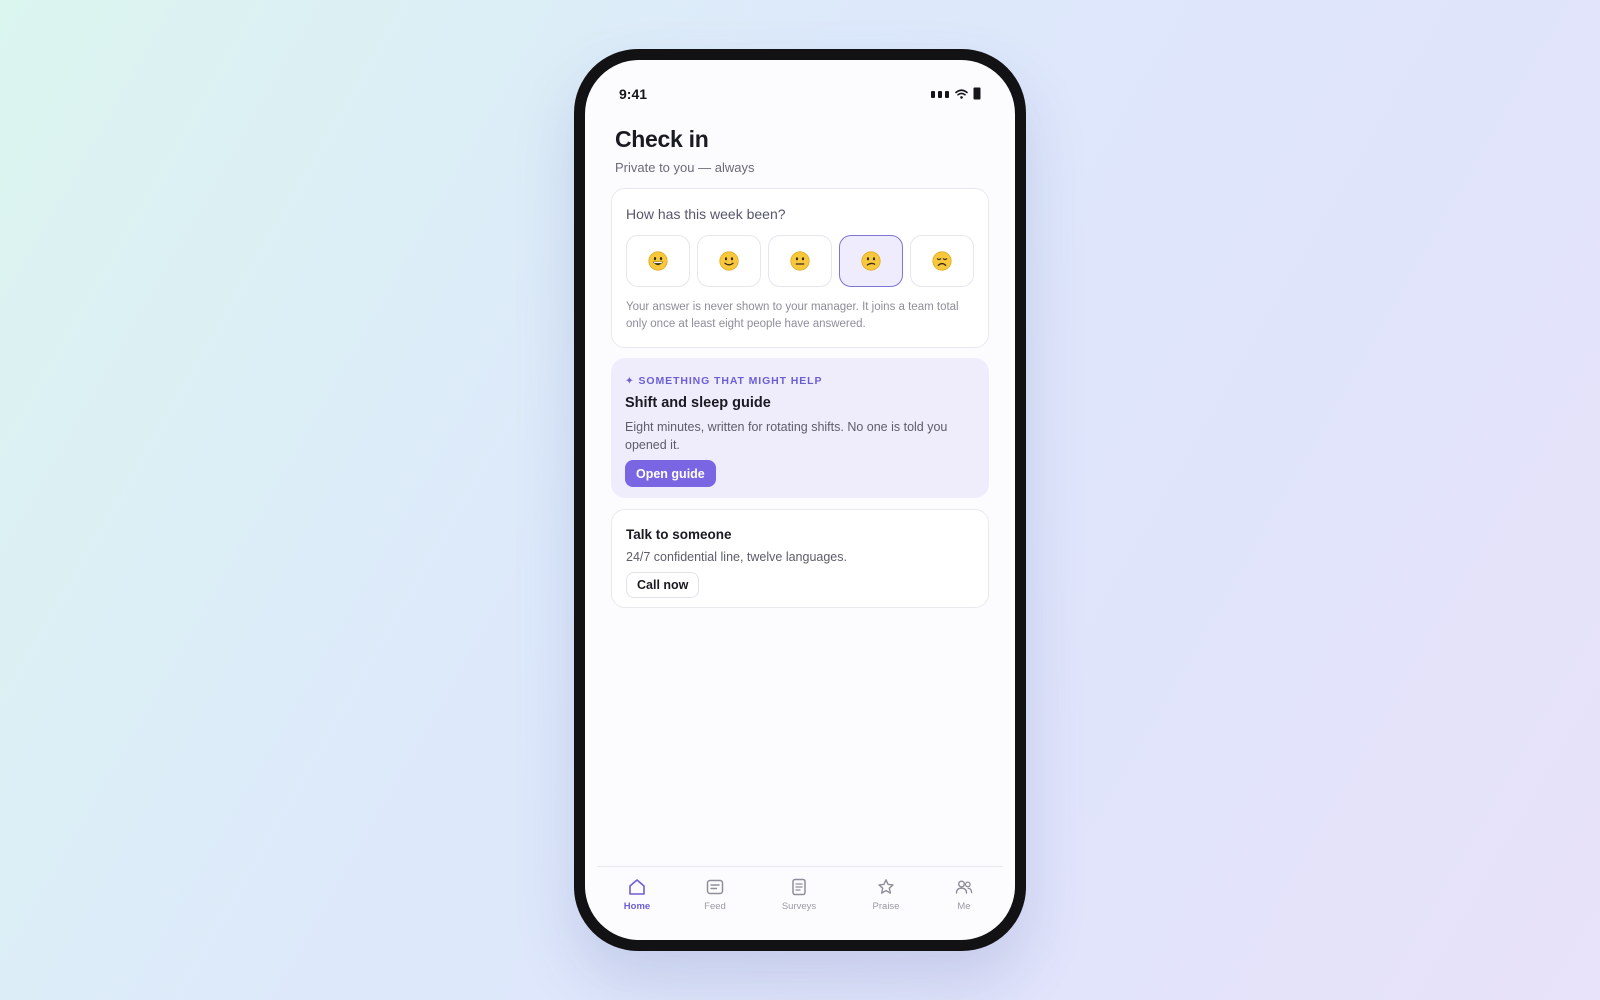 The width and height of the screenshot is (1600, 1000). I want to click on tab-surveys: Surveys, so click(799, 894).